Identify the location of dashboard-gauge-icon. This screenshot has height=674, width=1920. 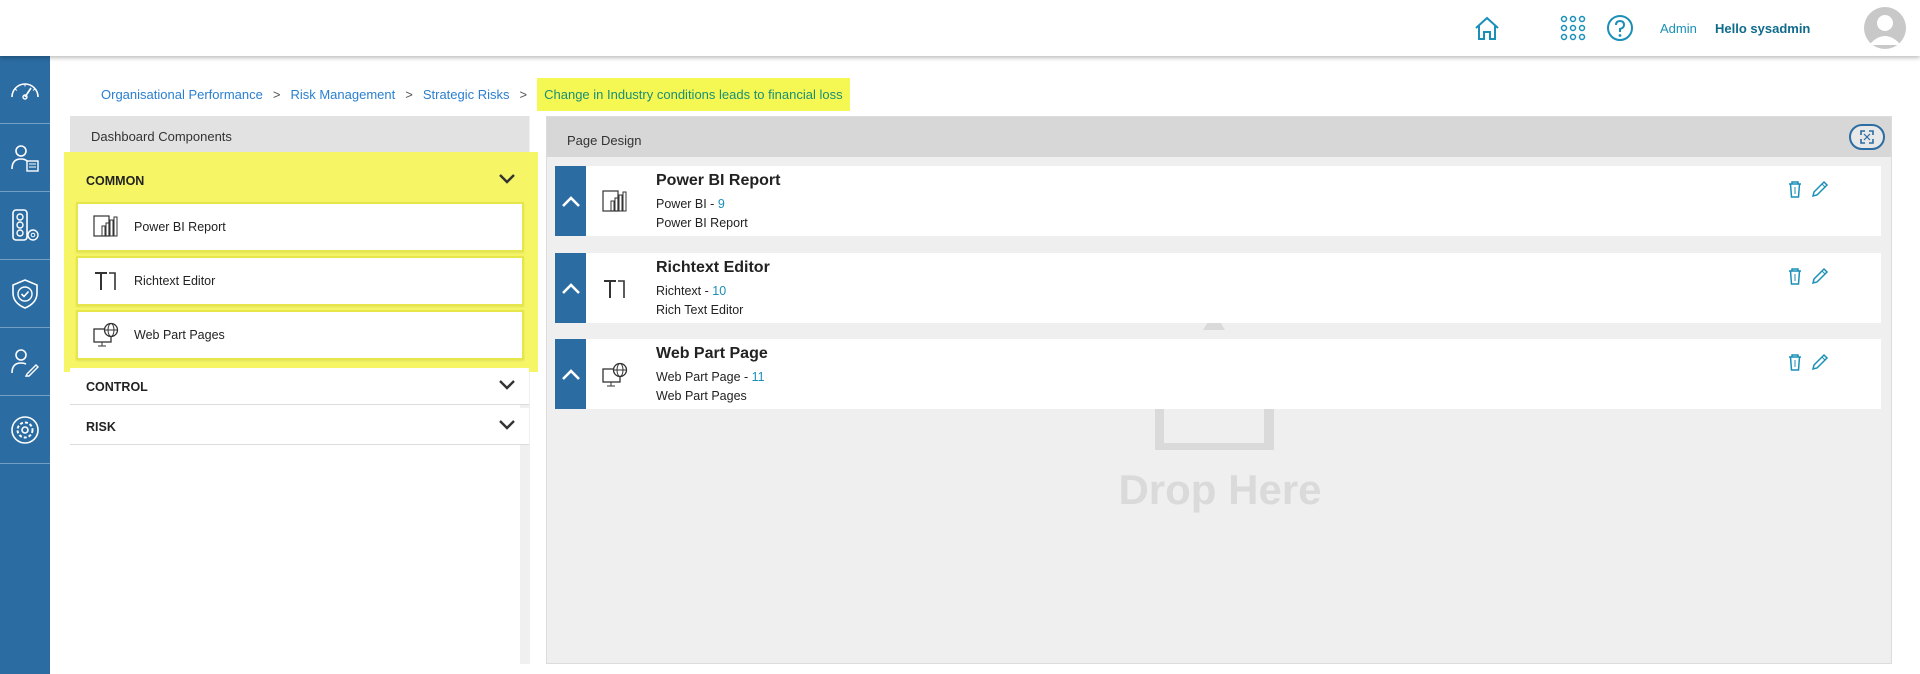
(25, 91).